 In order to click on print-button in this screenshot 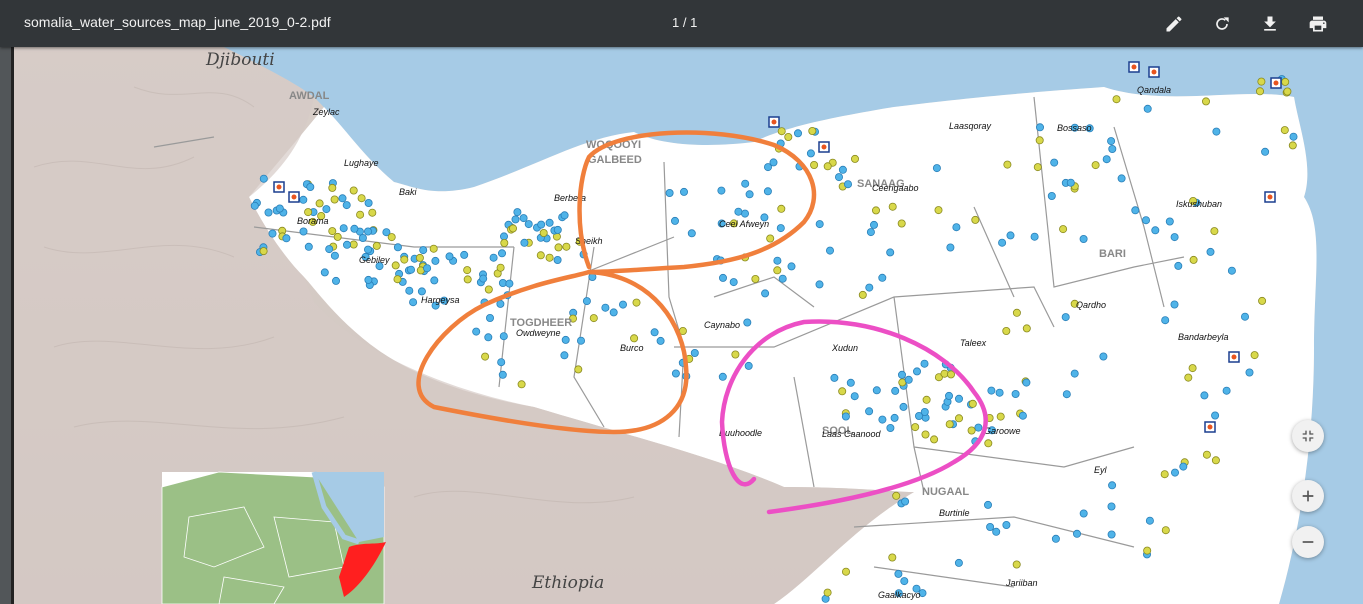, I will do `click(1318, 24)`.